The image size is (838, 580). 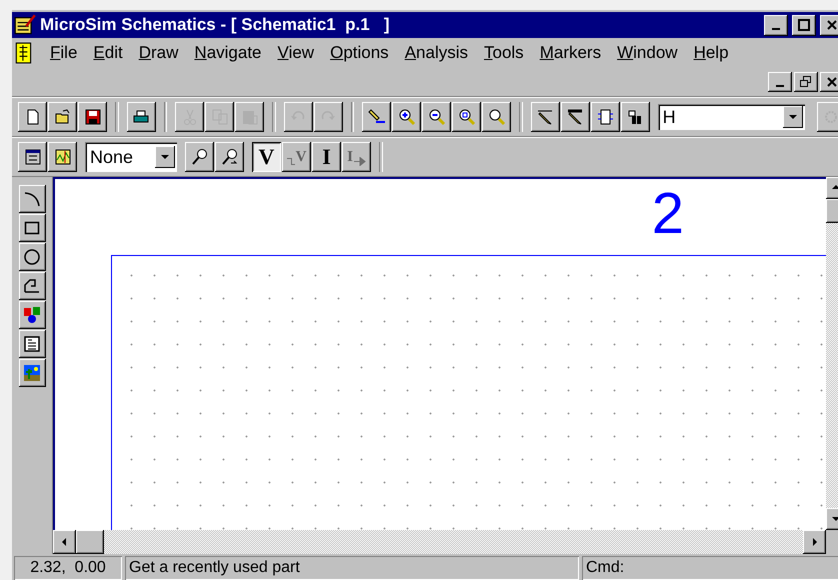 I want to click on horizontal-scrollbar, so click(x=439, y=542).